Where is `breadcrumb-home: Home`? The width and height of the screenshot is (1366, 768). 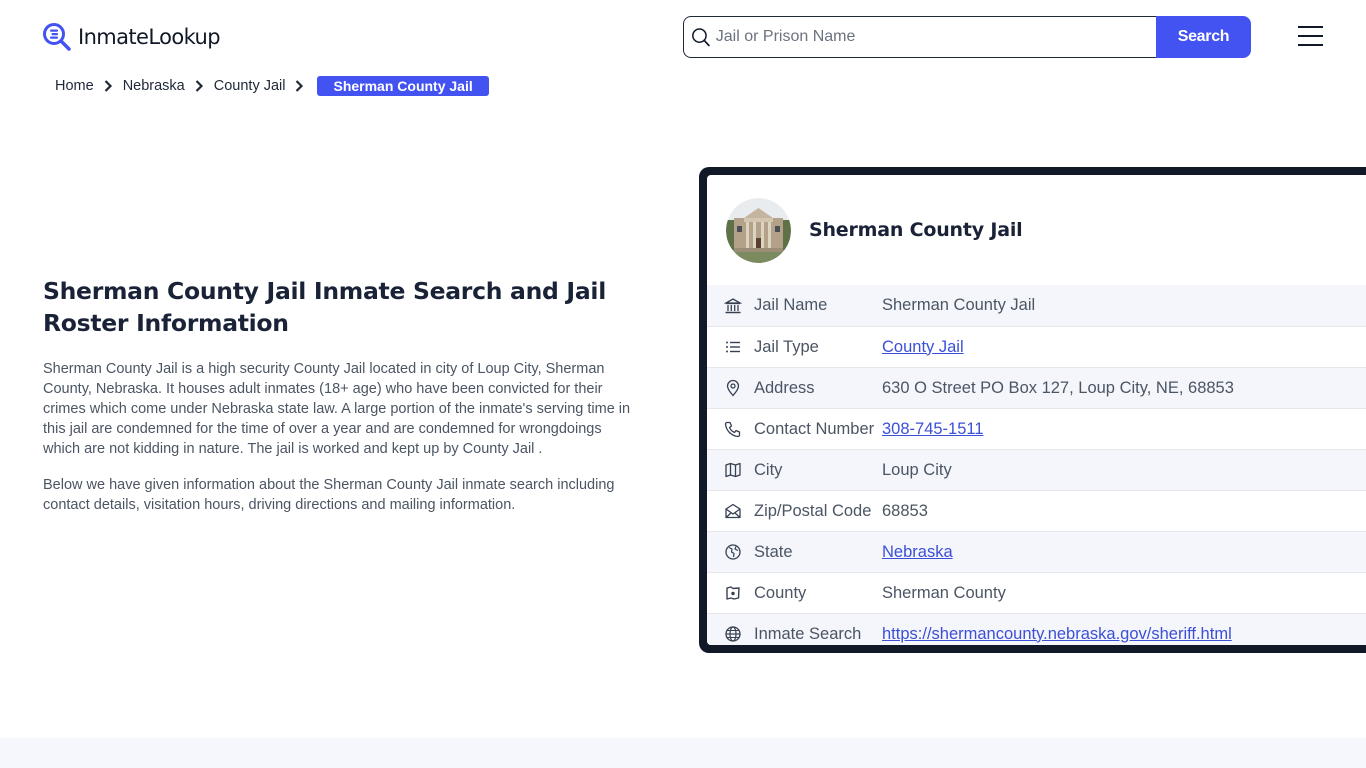 breadcrumb-home: Home is located at coordinates (74, 86).